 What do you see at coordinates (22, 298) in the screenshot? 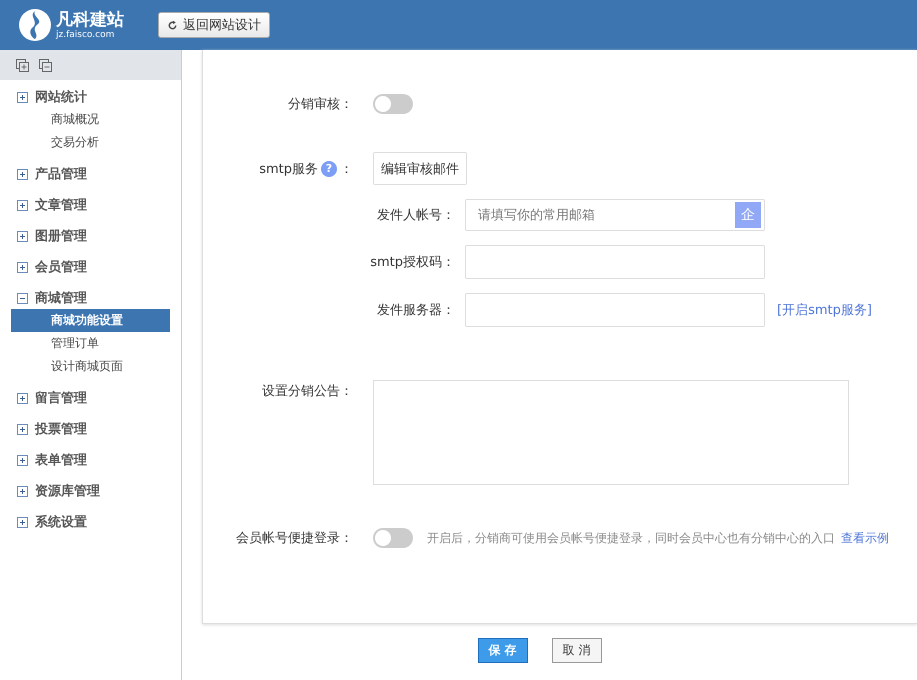
I see `collapse-icon` at bounding box center [22, 298].